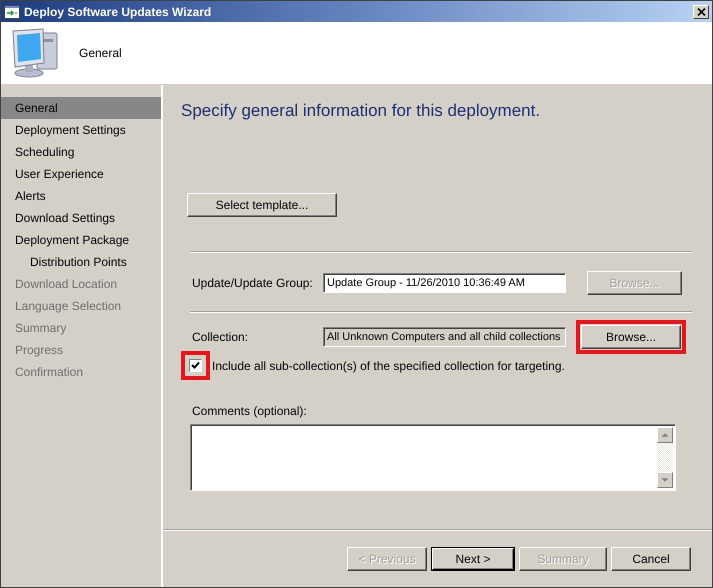  I want to click on scroll-down-icon, so click(665, 480).